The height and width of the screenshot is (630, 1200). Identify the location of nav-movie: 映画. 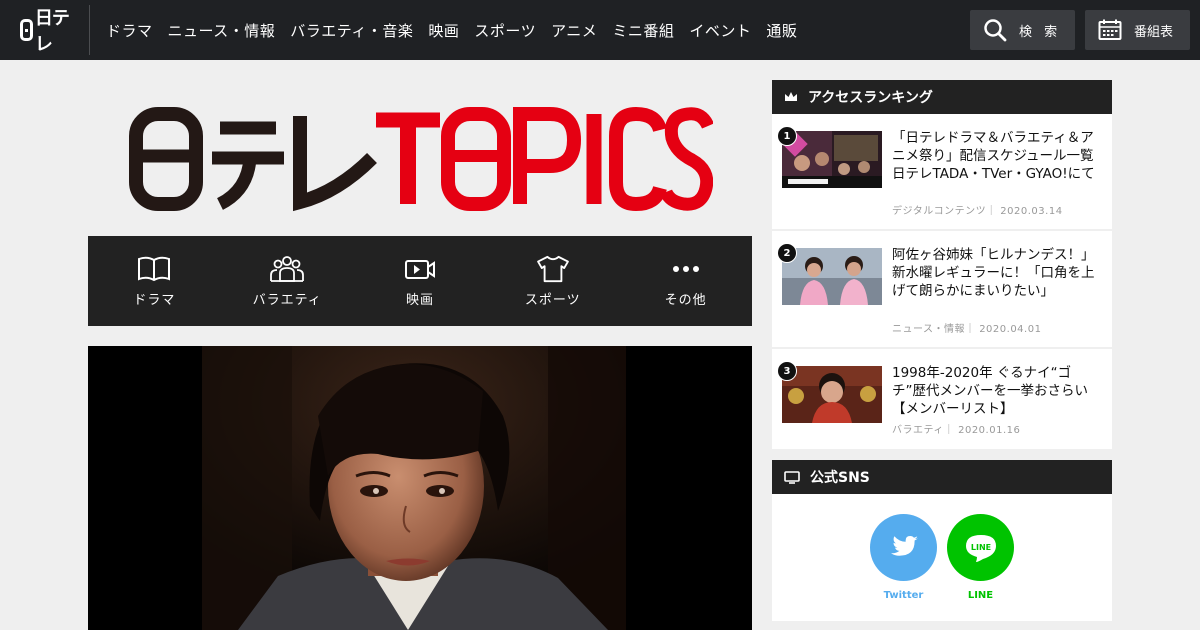
(443, 30).